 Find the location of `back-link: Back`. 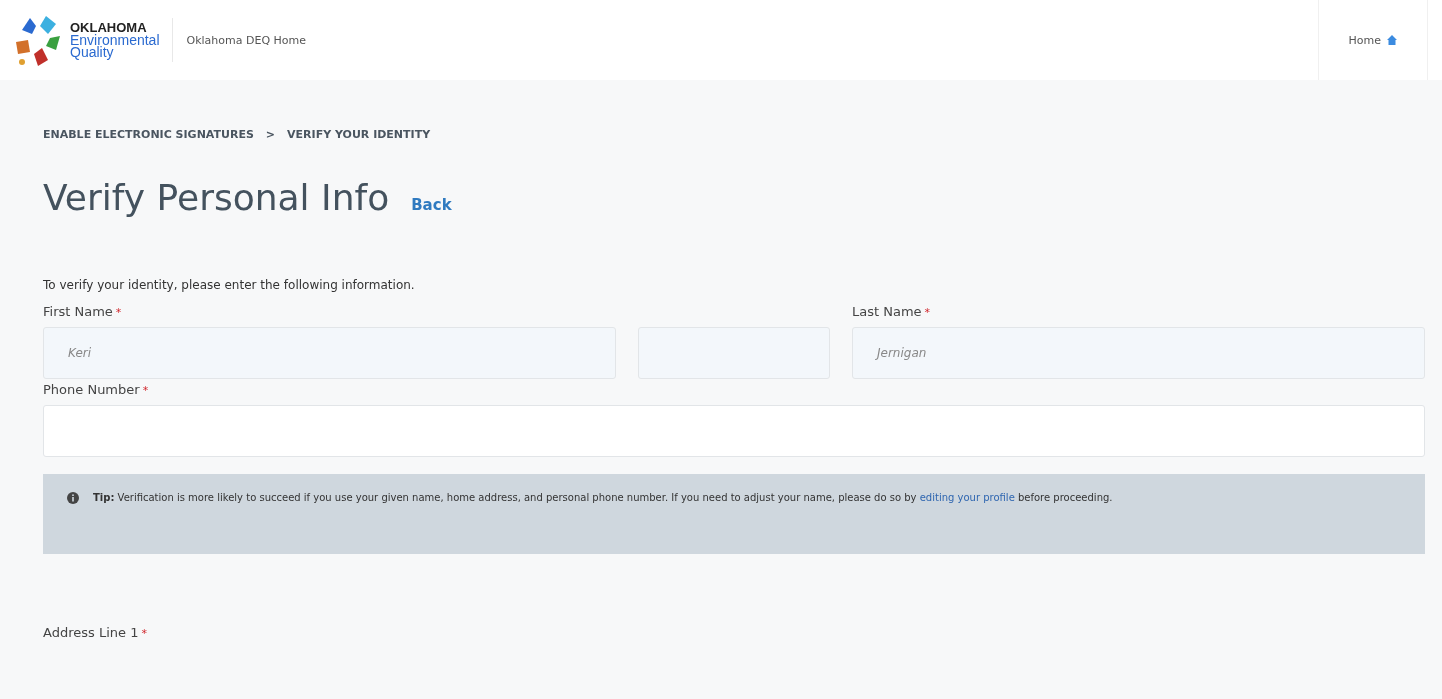

back-link: Back is located at coordinates (431, 205).